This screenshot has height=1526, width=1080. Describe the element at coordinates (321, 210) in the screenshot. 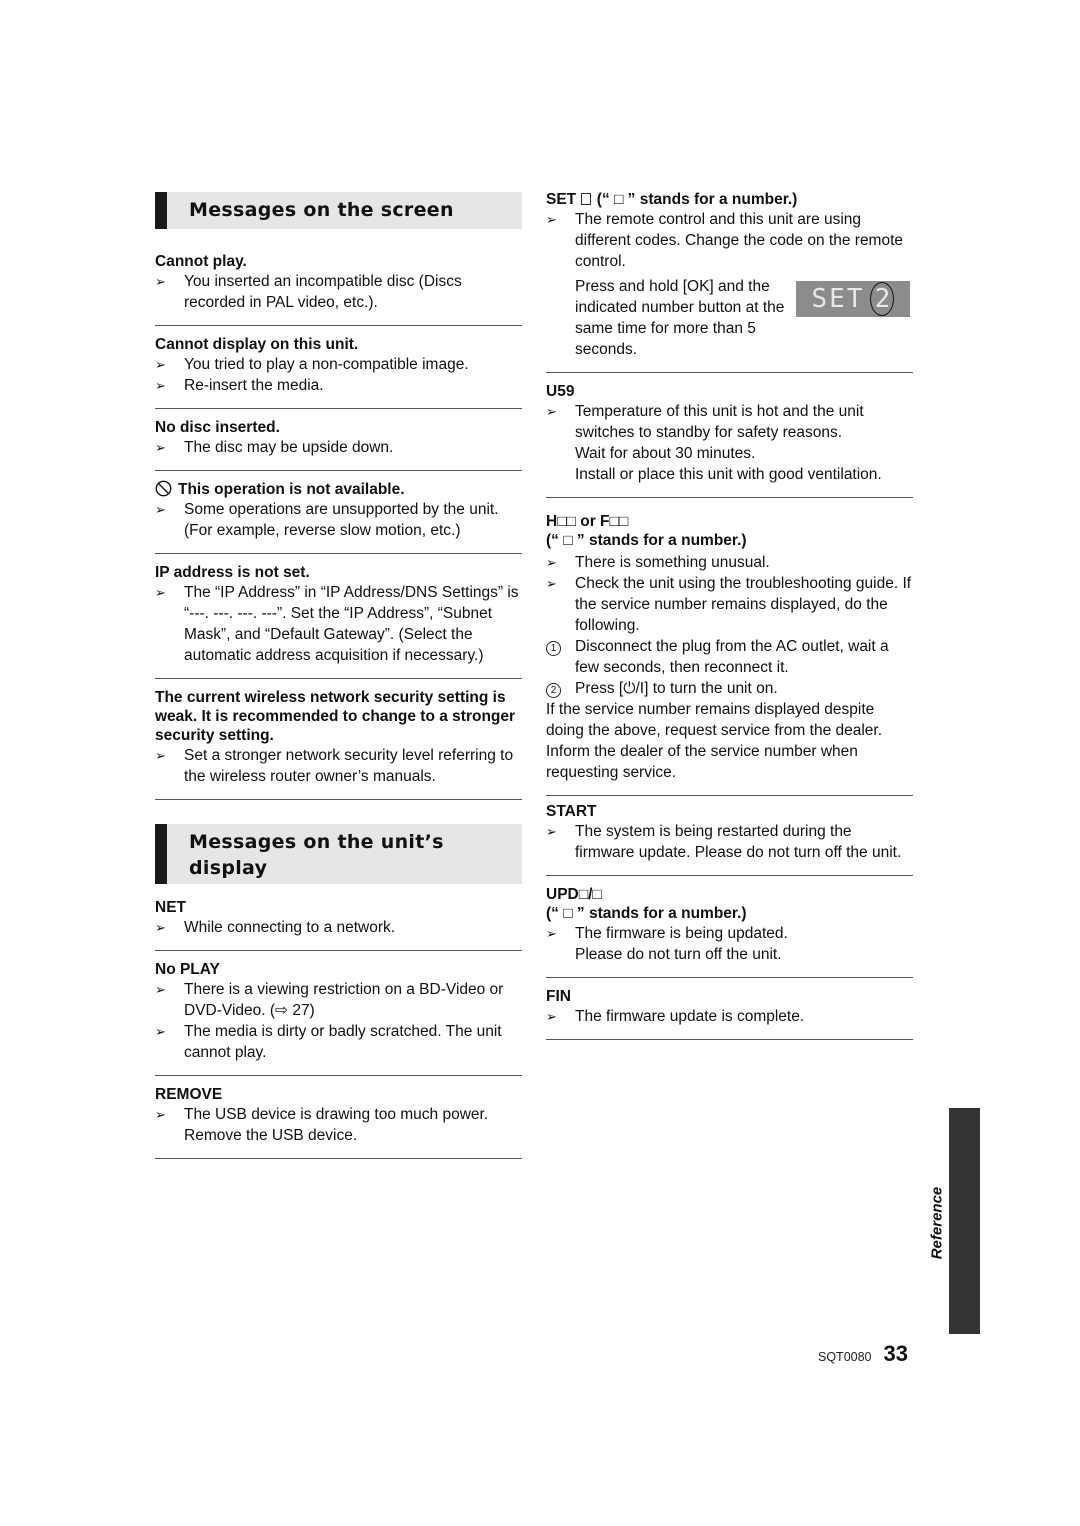

I see `section-title: Messages on the screen` at that location.